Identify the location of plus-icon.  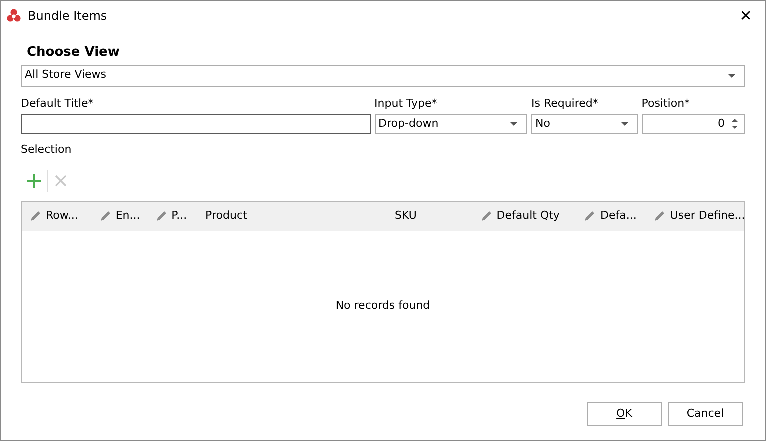
(34, 180).